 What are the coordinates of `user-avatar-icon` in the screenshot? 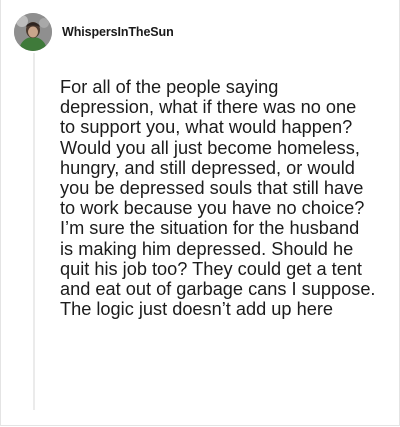 It's located at (33, 32).